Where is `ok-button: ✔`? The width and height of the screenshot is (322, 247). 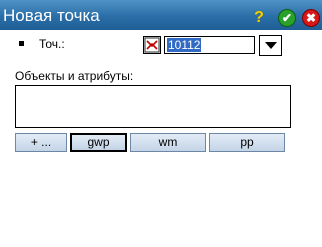 ok-button: ✔ is located at coordinates (287, 18).